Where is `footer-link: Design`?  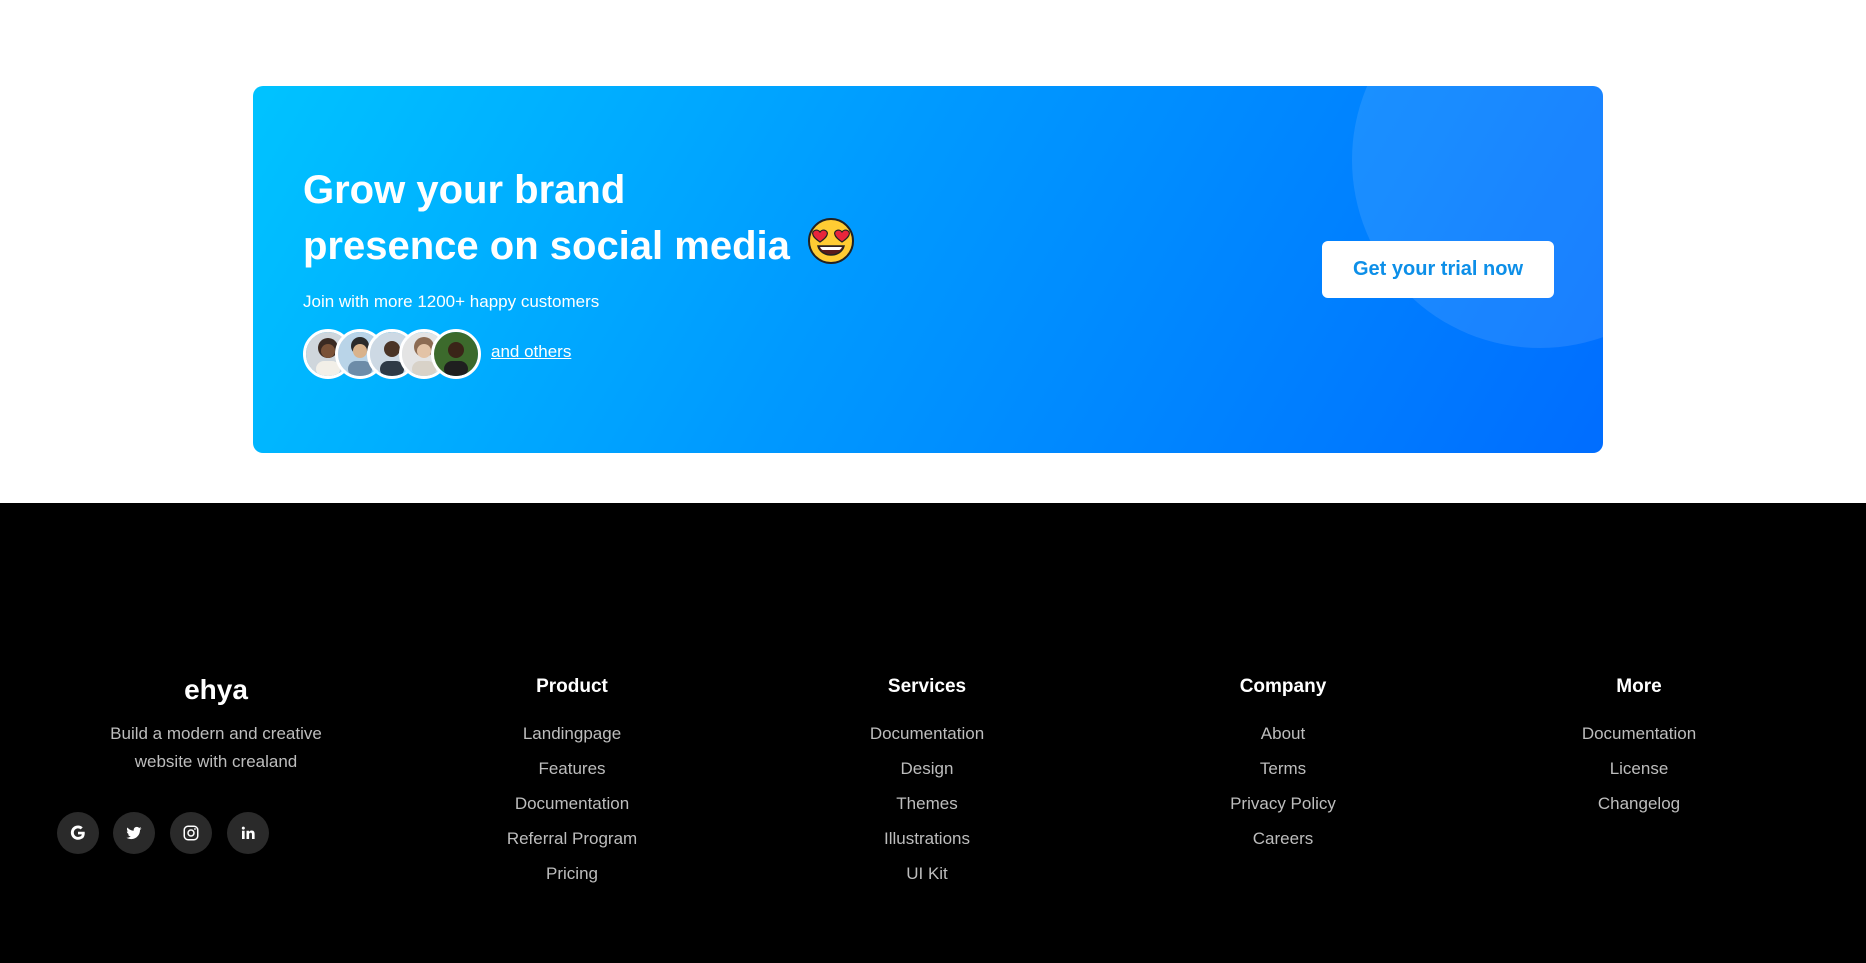
footer-link: Design is located at coordinates (927, 769).